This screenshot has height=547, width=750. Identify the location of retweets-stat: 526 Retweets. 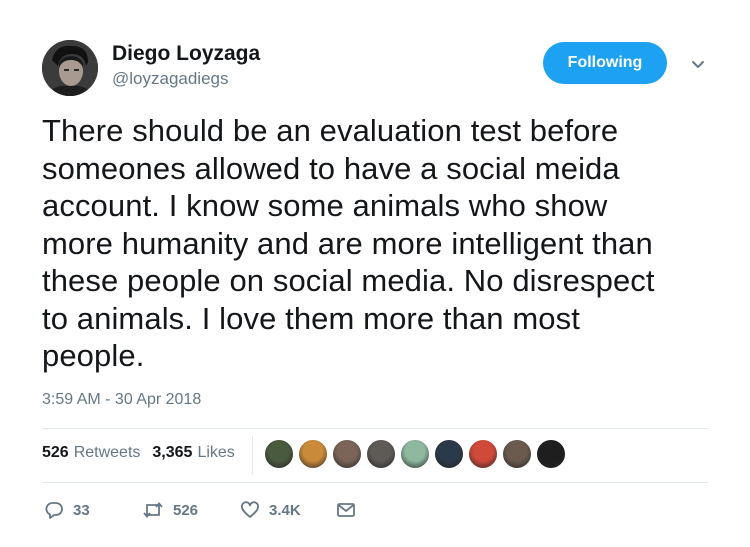
(91, 453).